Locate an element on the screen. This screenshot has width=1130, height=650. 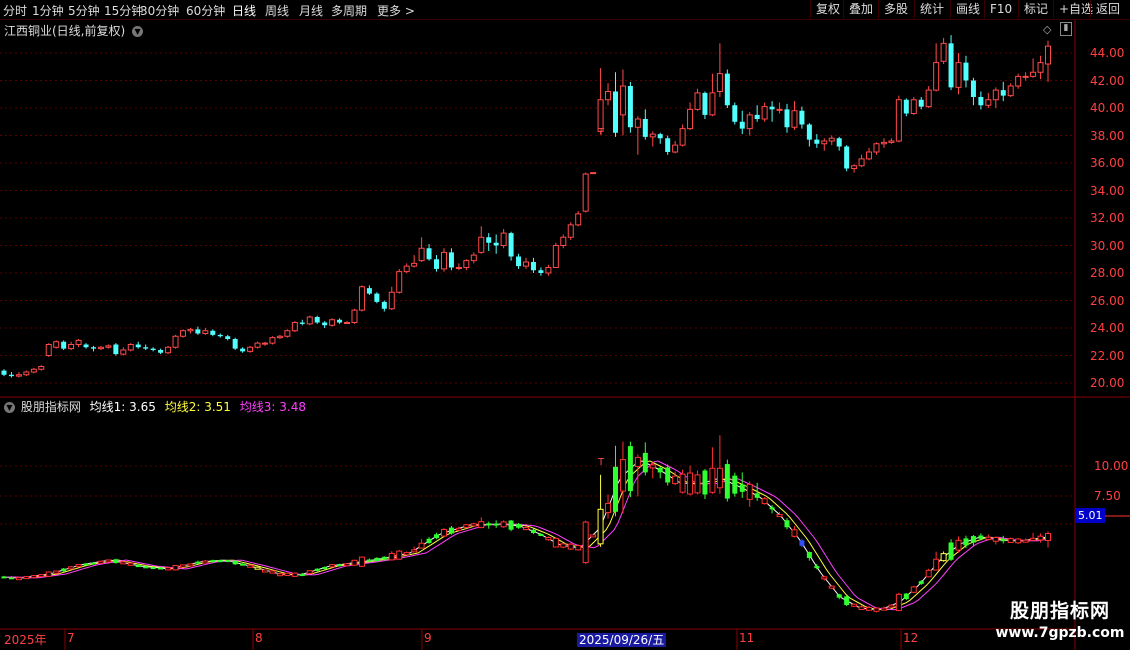
toolbar-action-0: 复权 is located at coordinates (827, 9).